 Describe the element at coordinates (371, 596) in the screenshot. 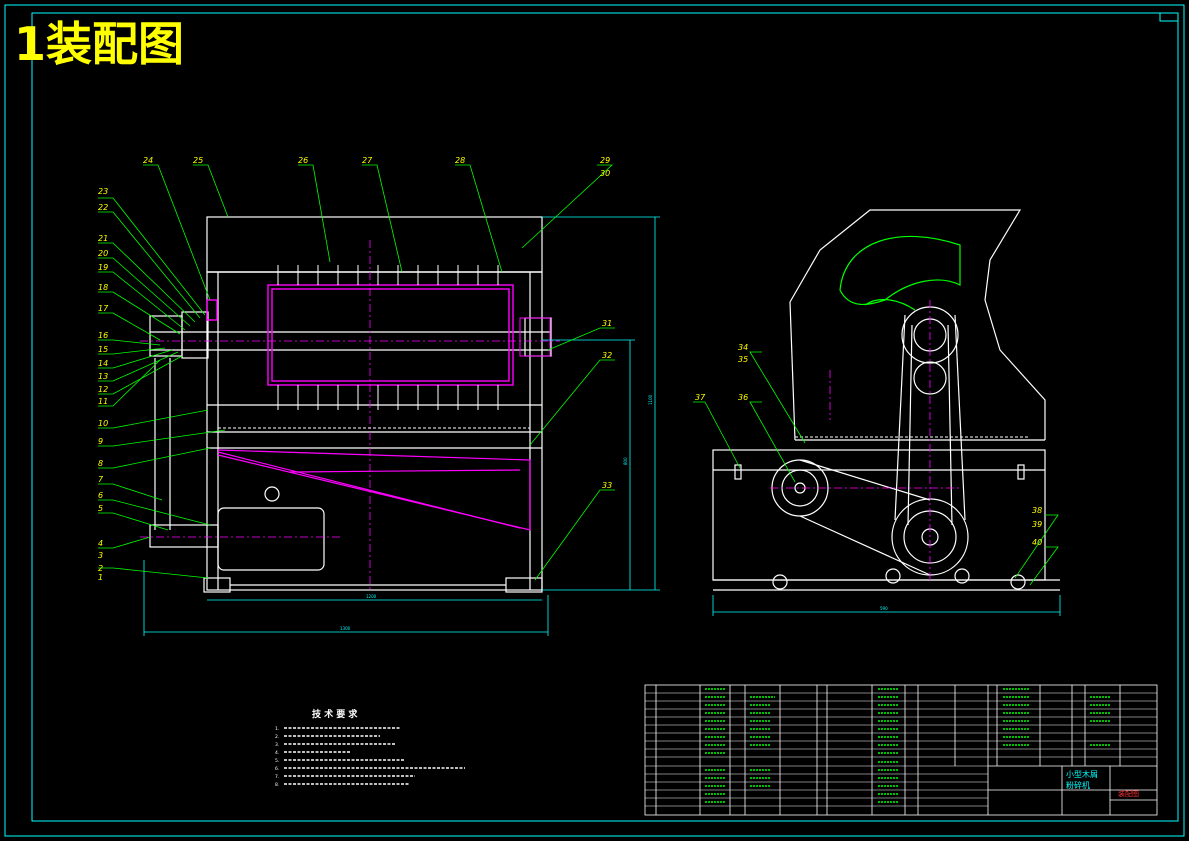

I see `dim-front-width: 1200` at that location.